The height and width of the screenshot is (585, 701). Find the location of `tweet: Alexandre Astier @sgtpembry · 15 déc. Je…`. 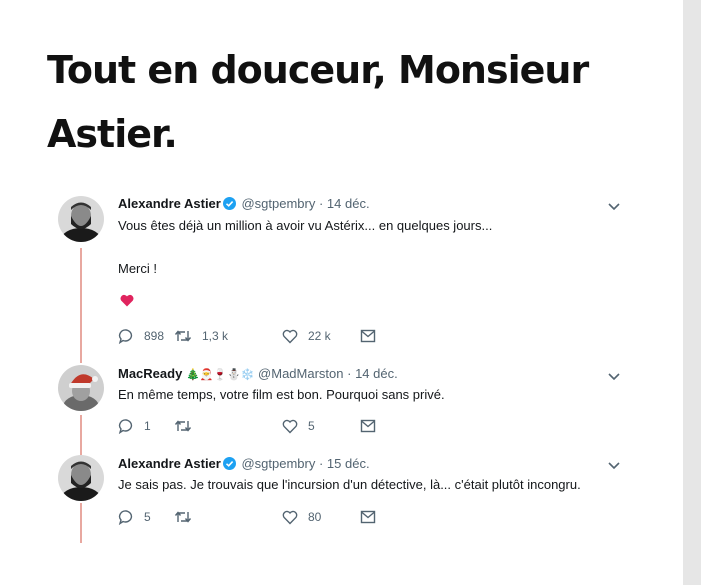

tweet: Alexandre Astier @sgtpembry · 15 déc. Je… is located at coordinates (341, 492).